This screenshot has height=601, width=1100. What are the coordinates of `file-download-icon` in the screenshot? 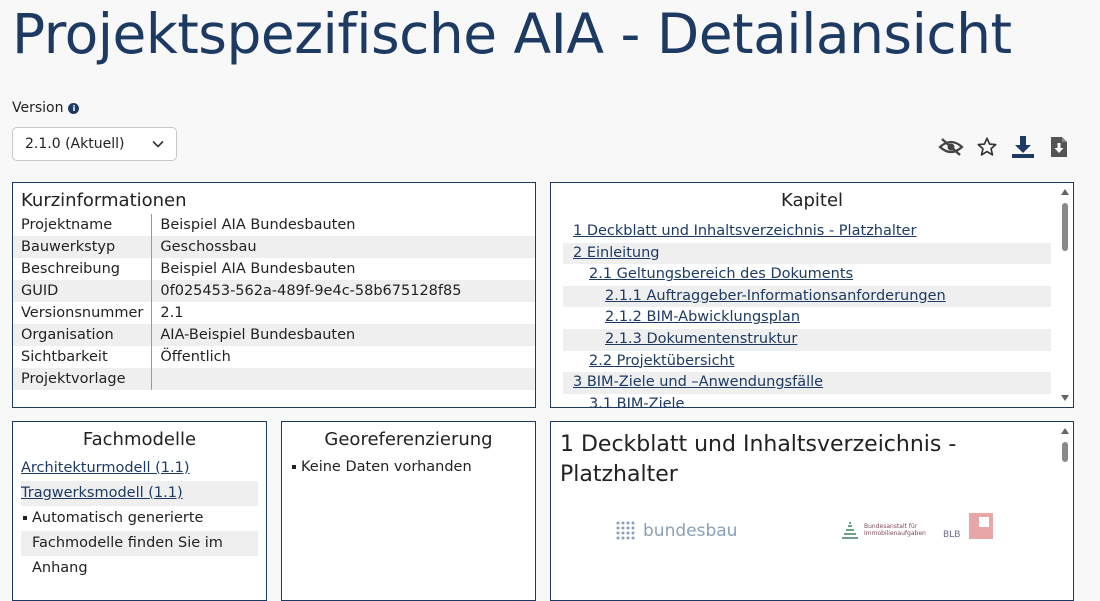 It's located at (1059, 147).